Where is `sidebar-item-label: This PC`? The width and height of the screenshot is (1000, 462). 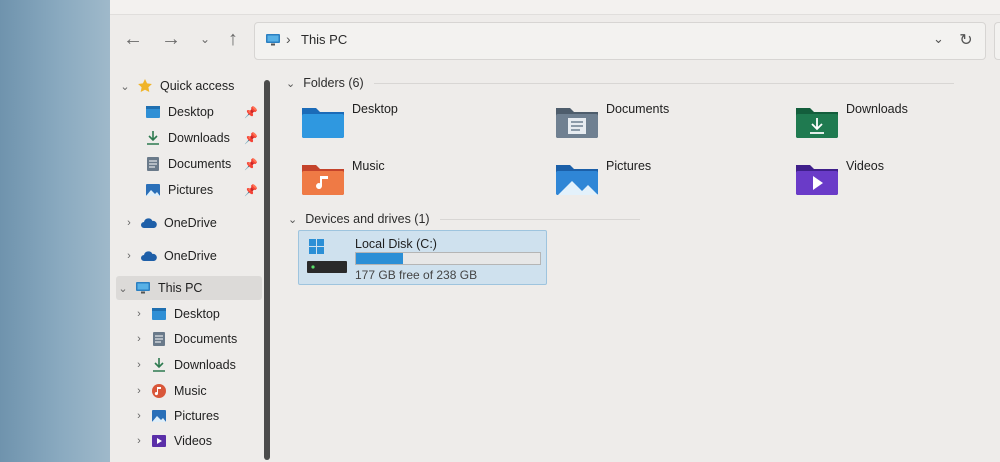
sidebar-item-label: This PC is located at coordinates (180, 288).